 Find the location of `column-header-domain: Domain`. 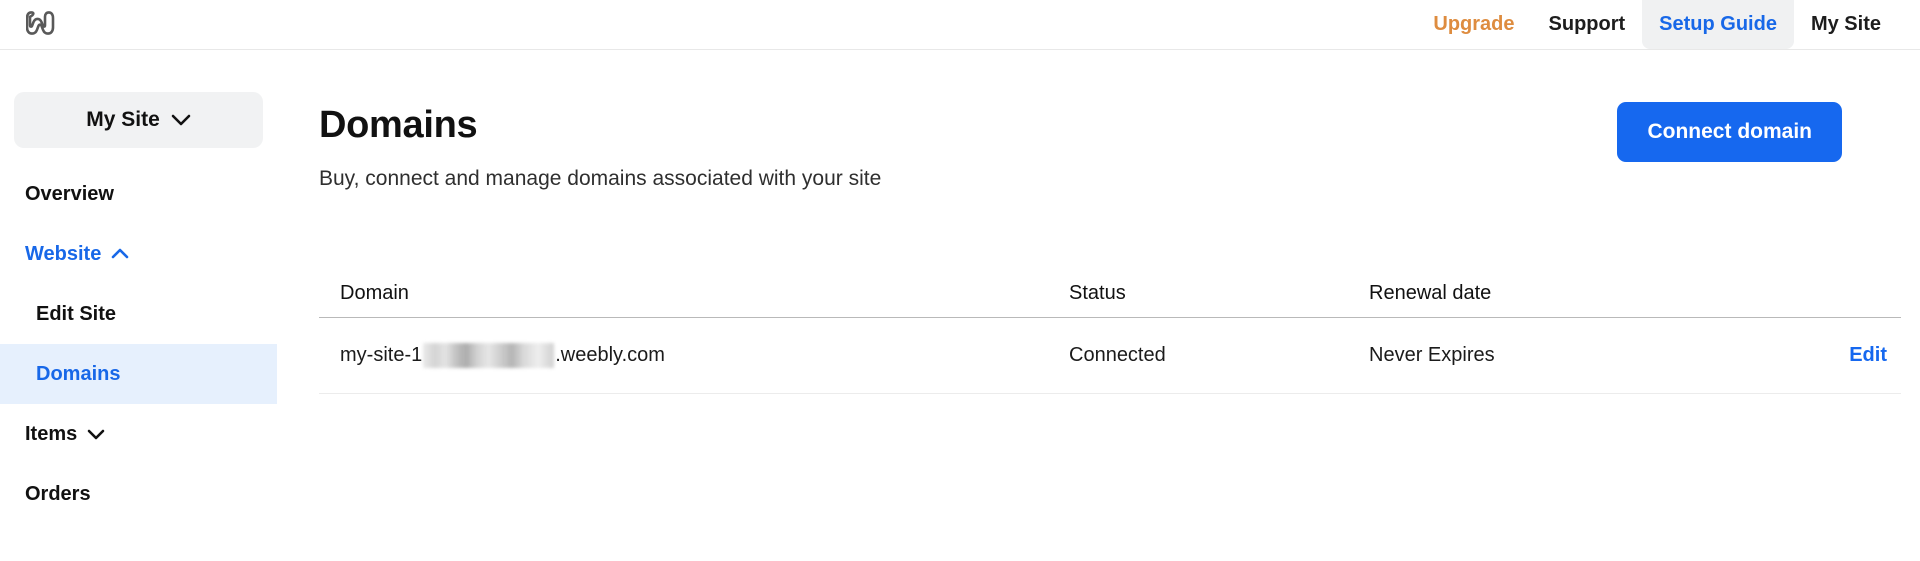

column-header-domain: Domain is located at coordinates (374, 293).